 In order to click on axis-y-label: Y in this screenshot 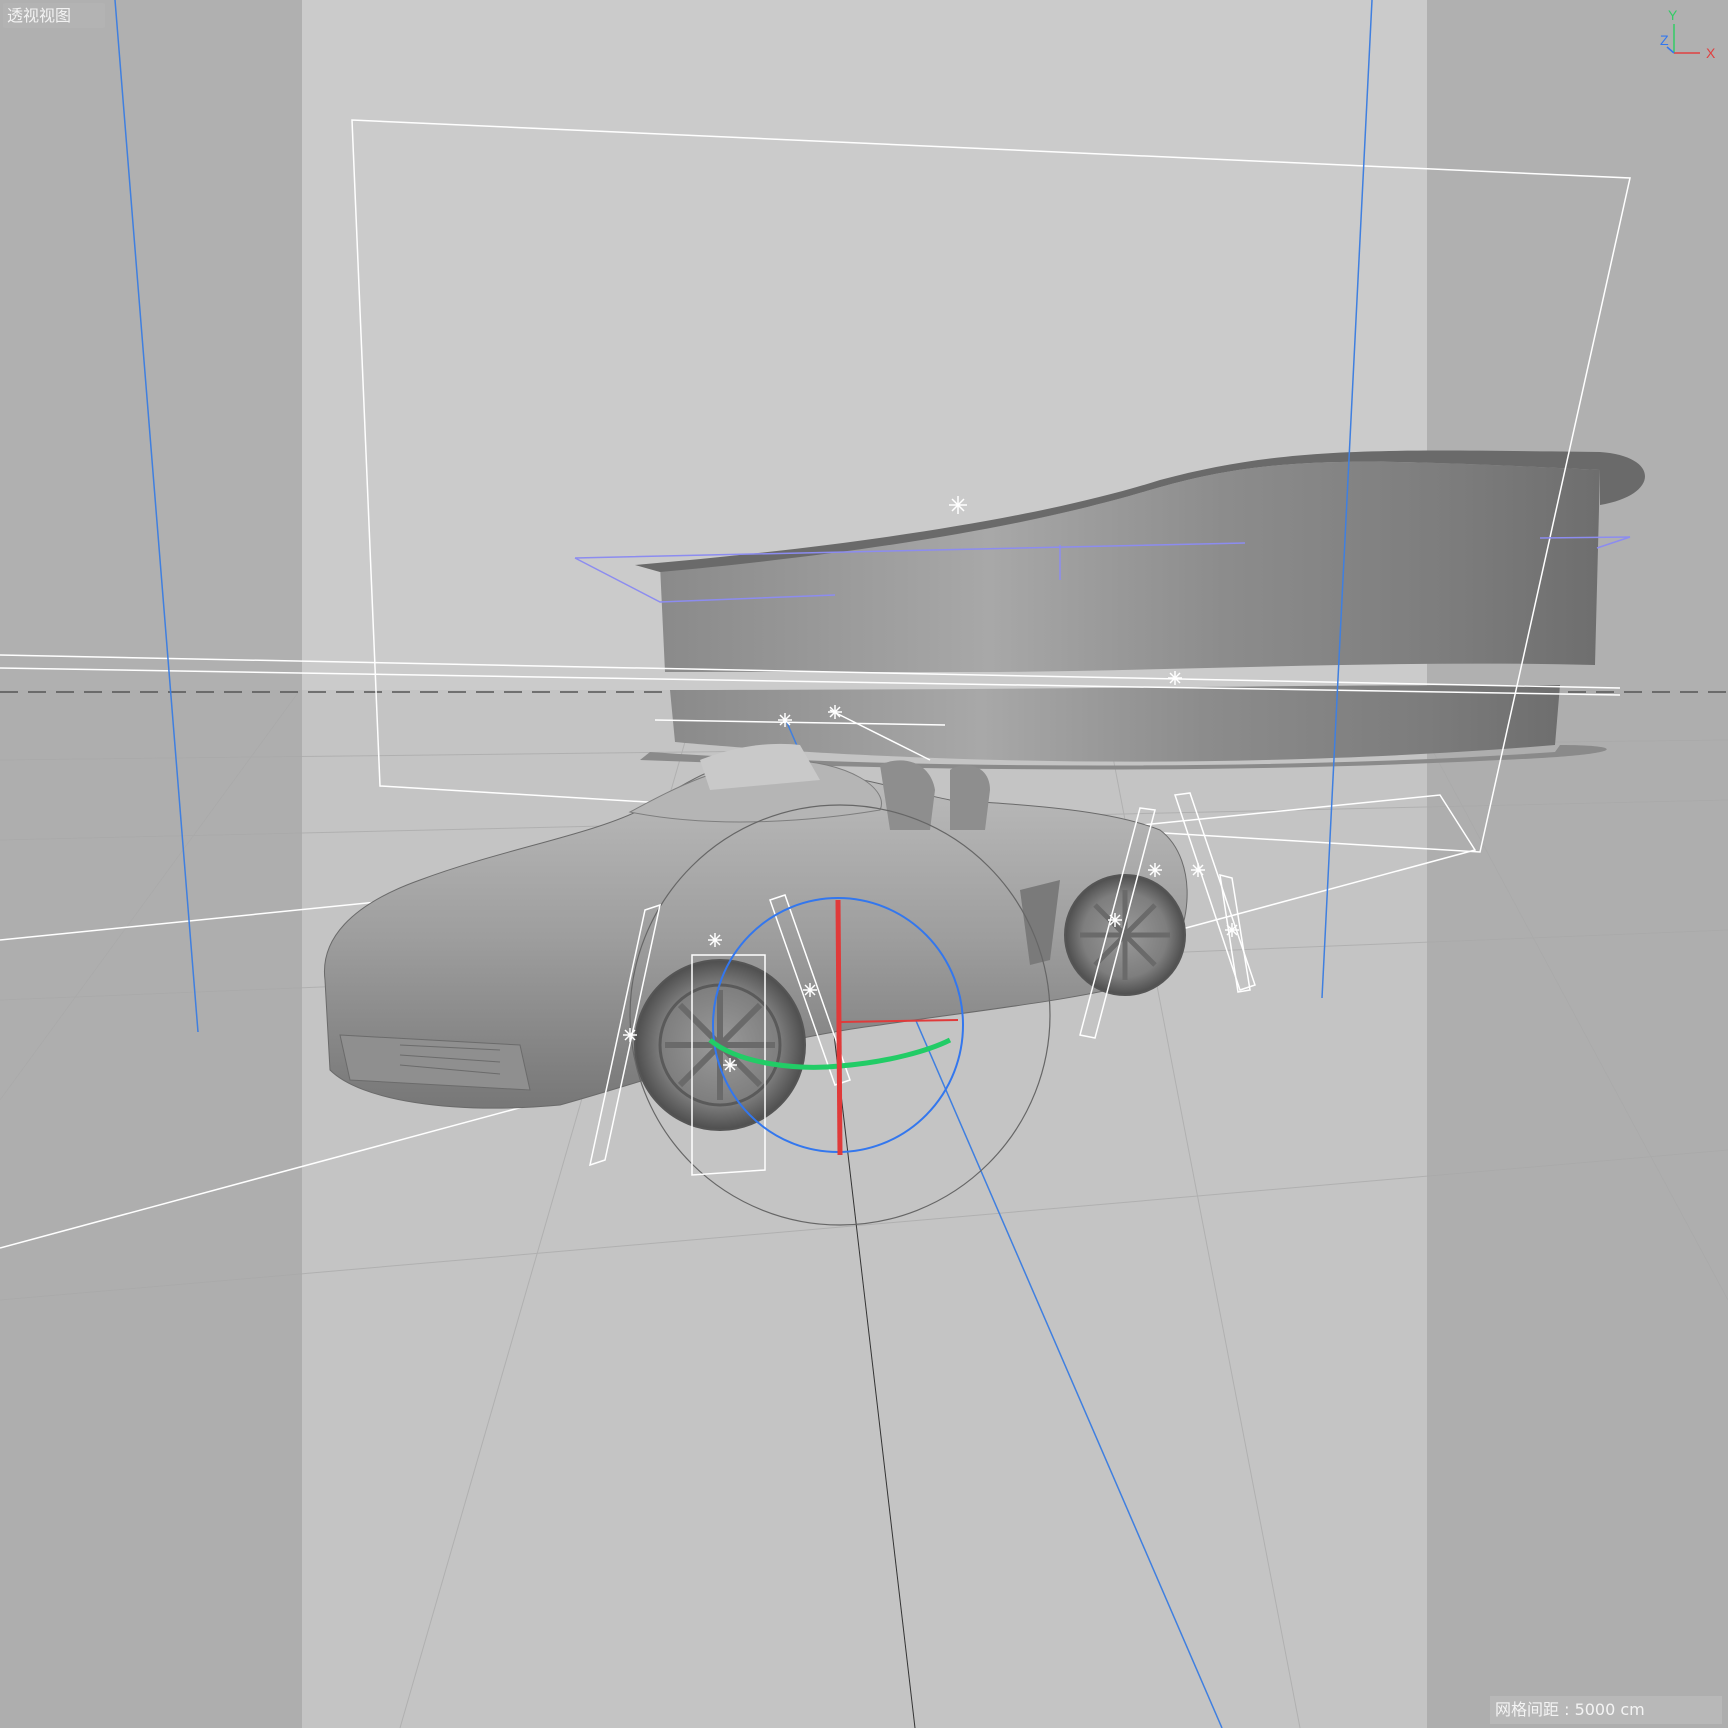, I will do `click(1673, 15)`.